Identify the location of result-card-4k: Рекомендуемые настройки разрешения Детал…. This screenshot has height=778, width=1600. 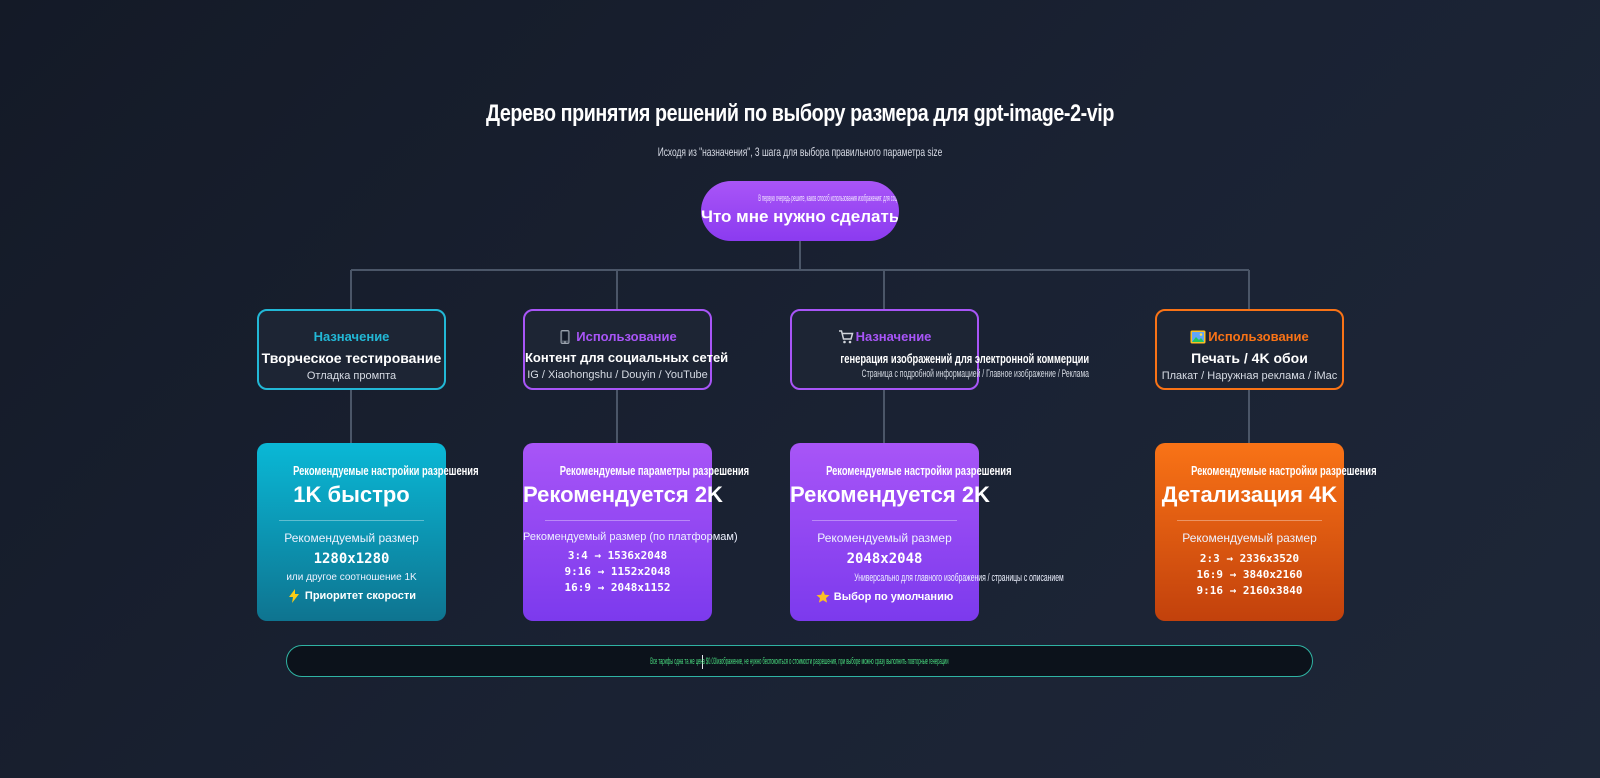
(1266, 532).